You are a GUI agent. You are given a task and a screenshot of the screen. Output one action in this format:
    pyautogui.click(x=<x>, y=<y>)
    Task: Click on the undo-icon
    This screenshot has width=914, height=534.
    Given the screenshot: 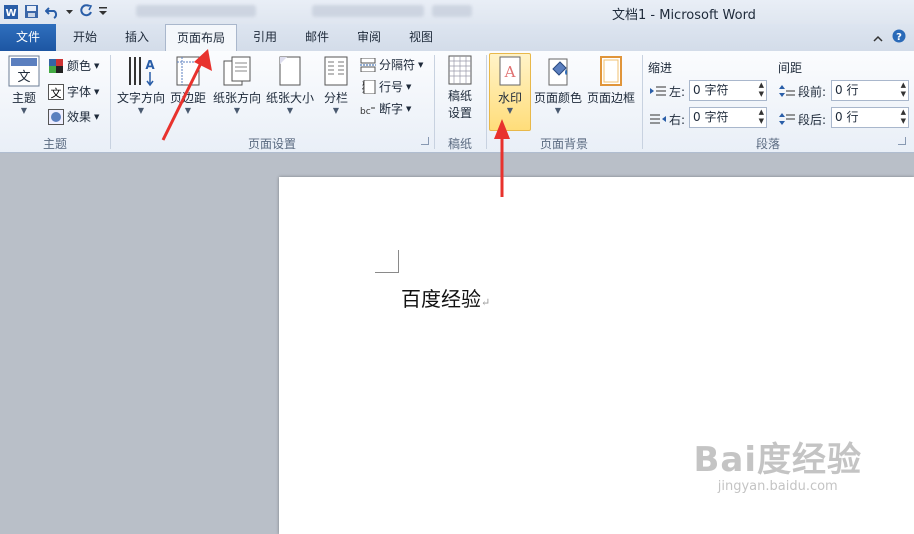 What is the action you would take?
    pyautogui.click(x=52, y=11)
    